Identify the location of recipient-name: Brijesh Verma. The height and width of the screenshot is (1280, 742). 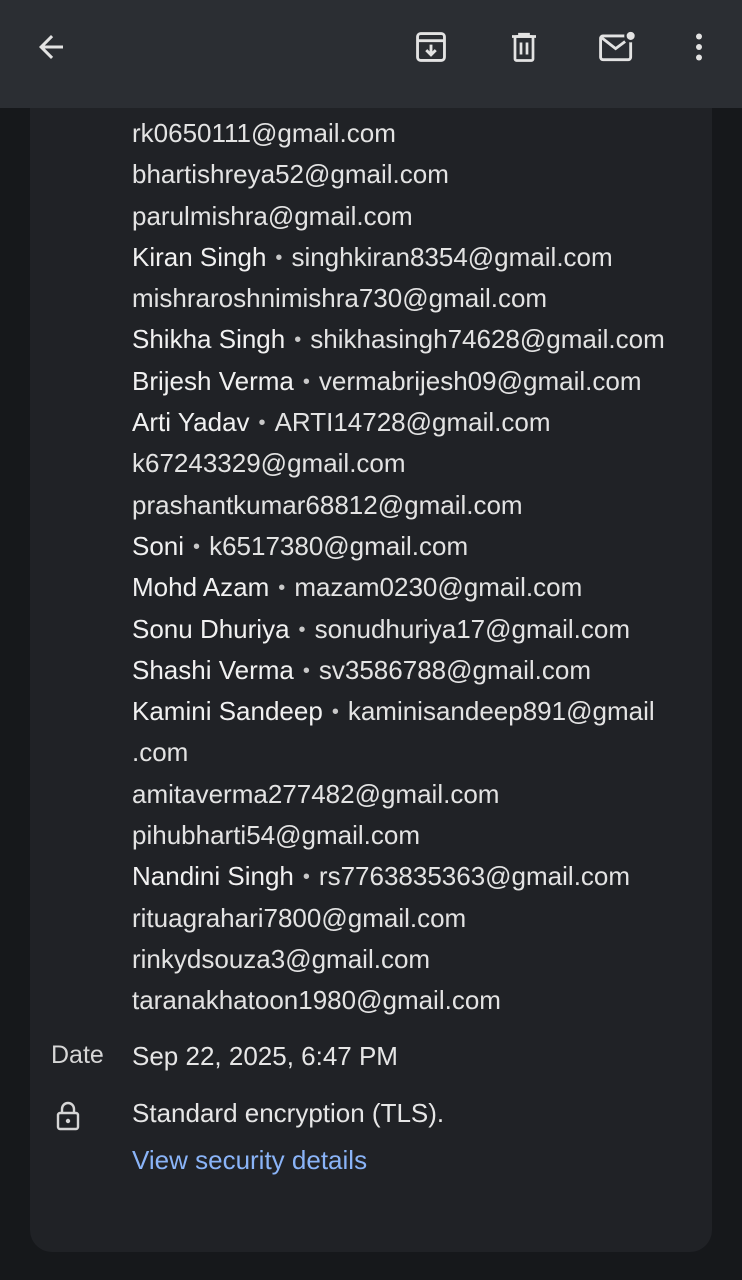
(213, 380).